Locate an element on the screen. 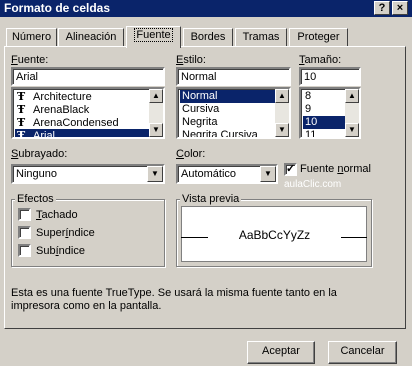 Image resolution: width=412 pixels, height=366 pixels. tab-bordes: Bordes is located at coordinates (208, 37).